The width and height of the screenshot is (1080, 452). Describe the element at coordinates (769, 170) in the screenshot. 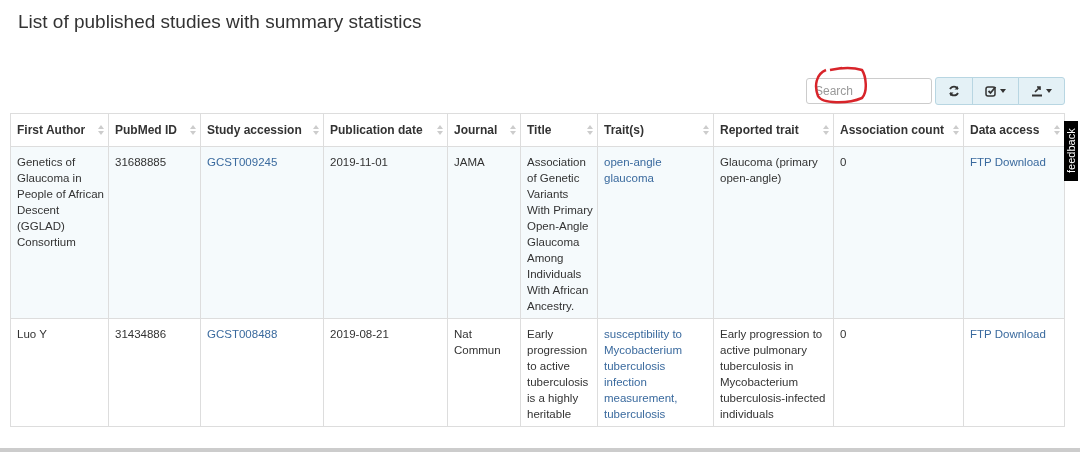

I see `table-cell-text: Glaucoma (primary open-angle)` at that location.